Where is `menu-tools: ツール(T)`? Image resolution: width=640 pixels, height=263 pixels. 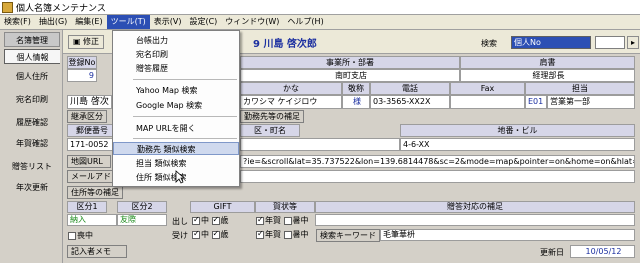
menu-tools: ツール(T) is located at coordinates (128, 22).